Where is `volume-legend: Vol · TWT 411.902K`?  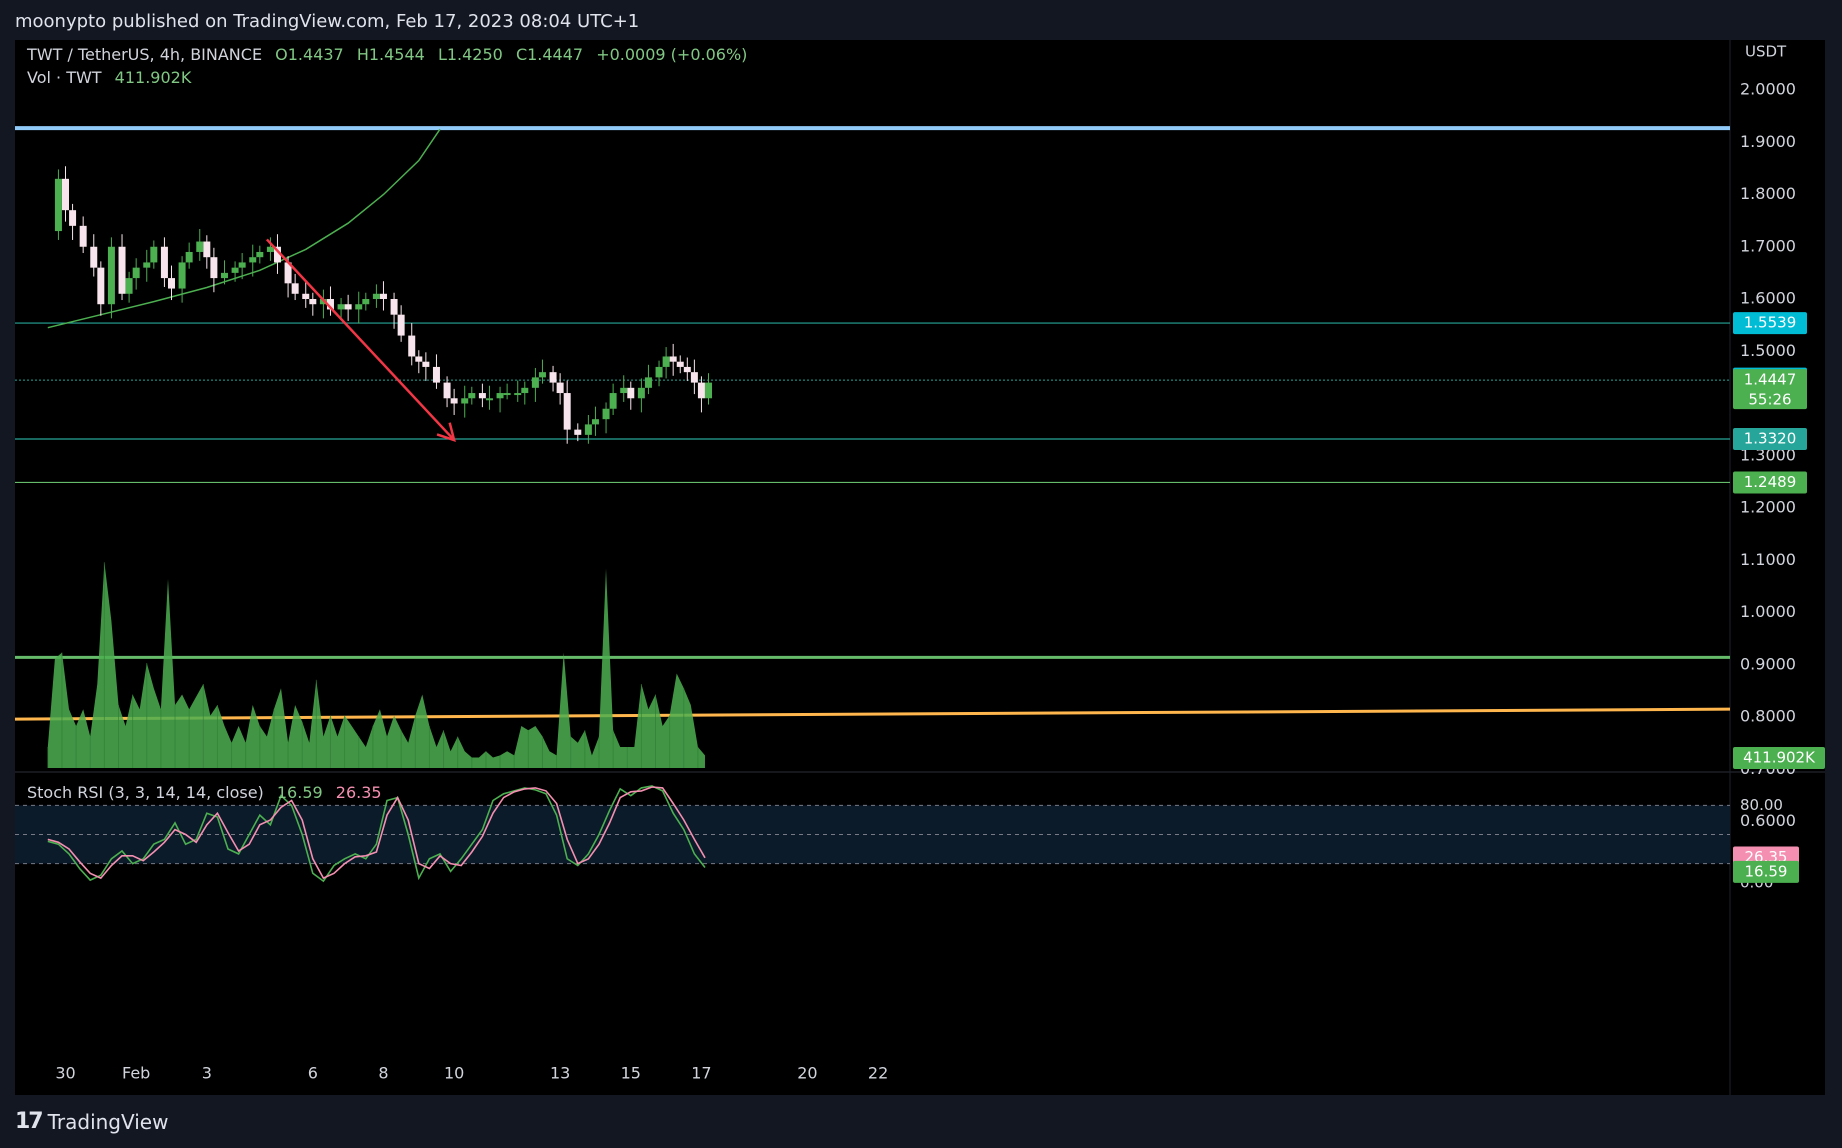
volume-legend: Vol · TWT 411.902K is located at coordinates (113, 77).